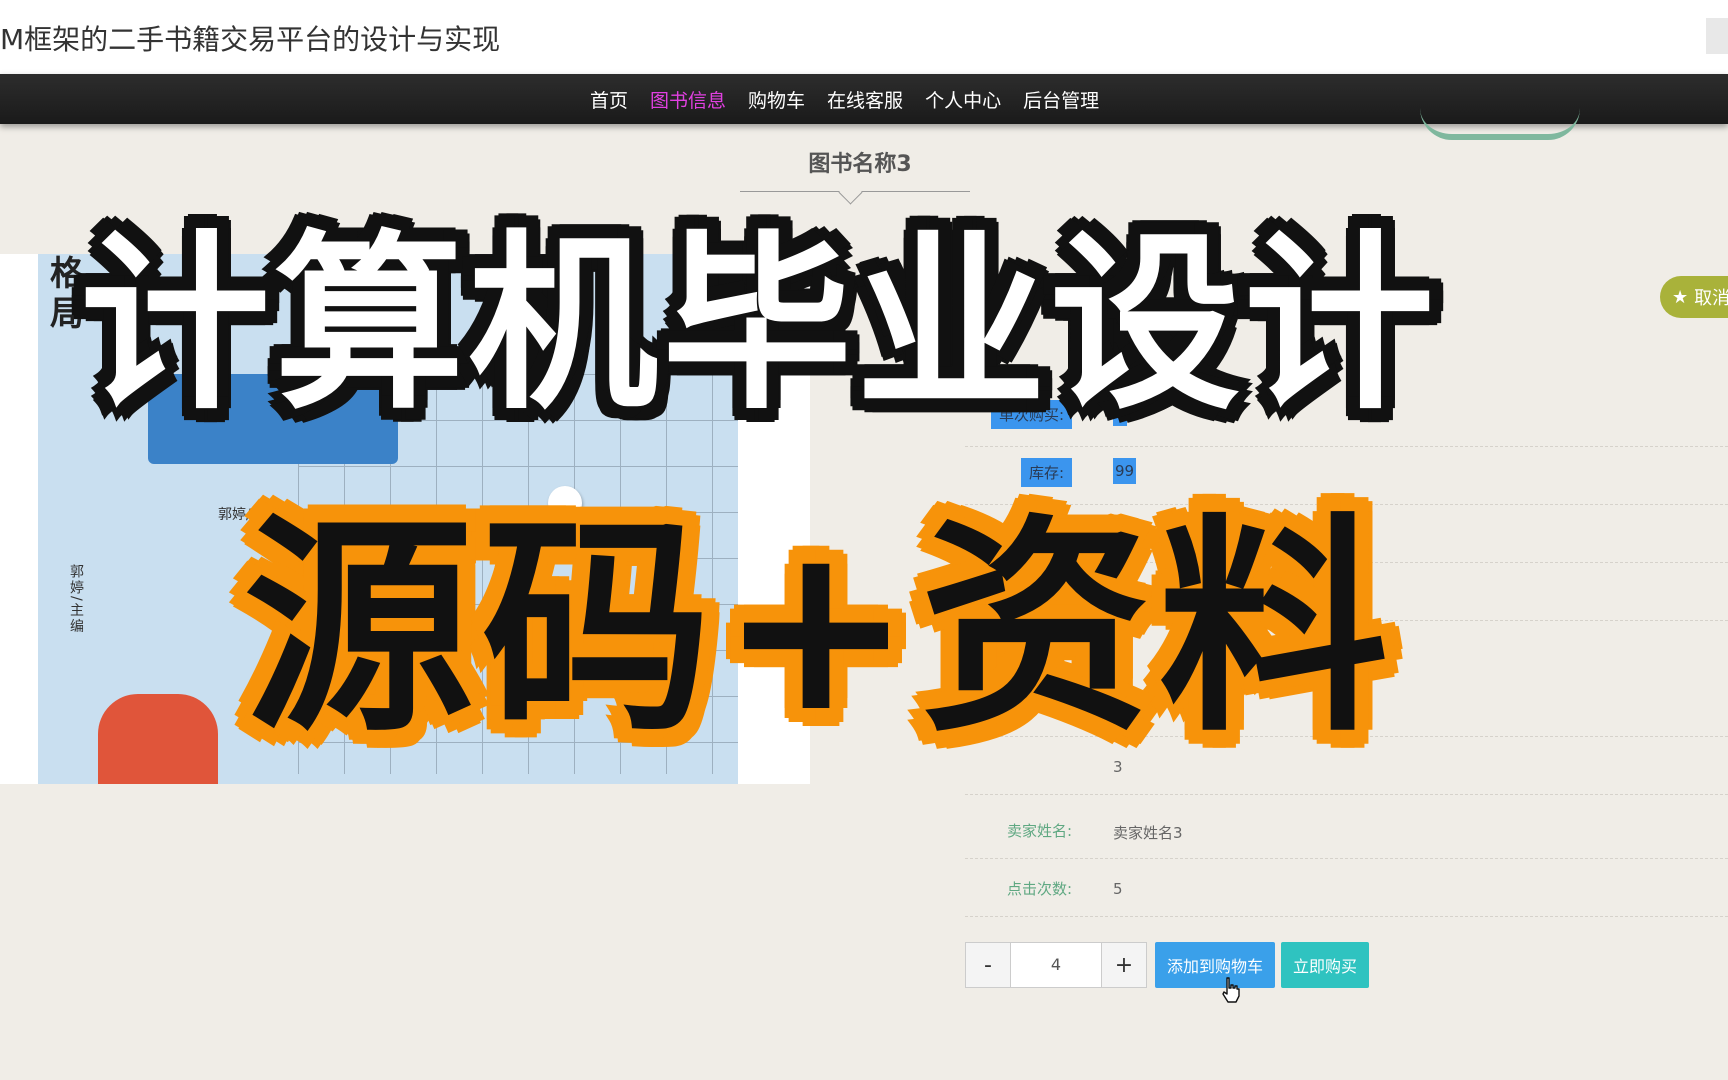 This screenshot has width=1728, height=1080. Describe the element at coordinates (1125, 471) in the screenshot. I see `detail-value: 99` at that location.